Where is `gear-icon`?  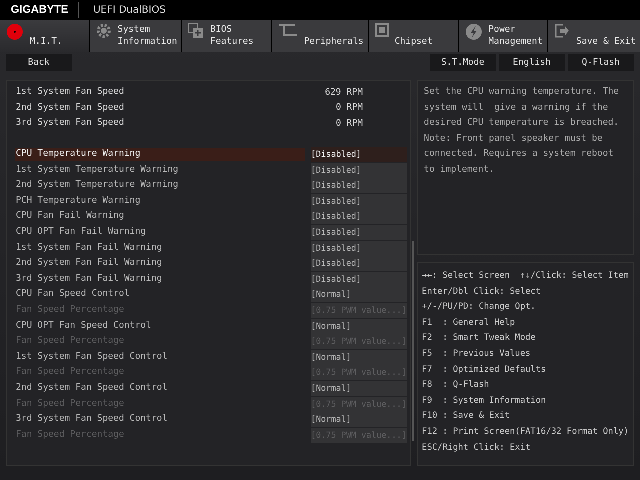
gear-icon is located at coordinates (104, 31).